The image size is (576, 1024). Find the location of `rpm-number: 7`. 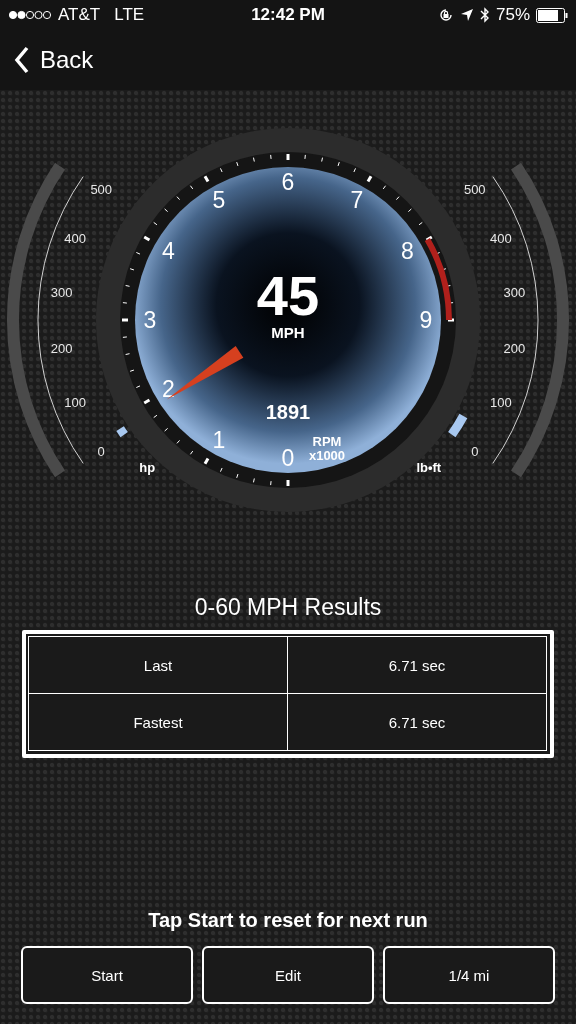

rpm-number: 7 is located at coordinates (357, 200).